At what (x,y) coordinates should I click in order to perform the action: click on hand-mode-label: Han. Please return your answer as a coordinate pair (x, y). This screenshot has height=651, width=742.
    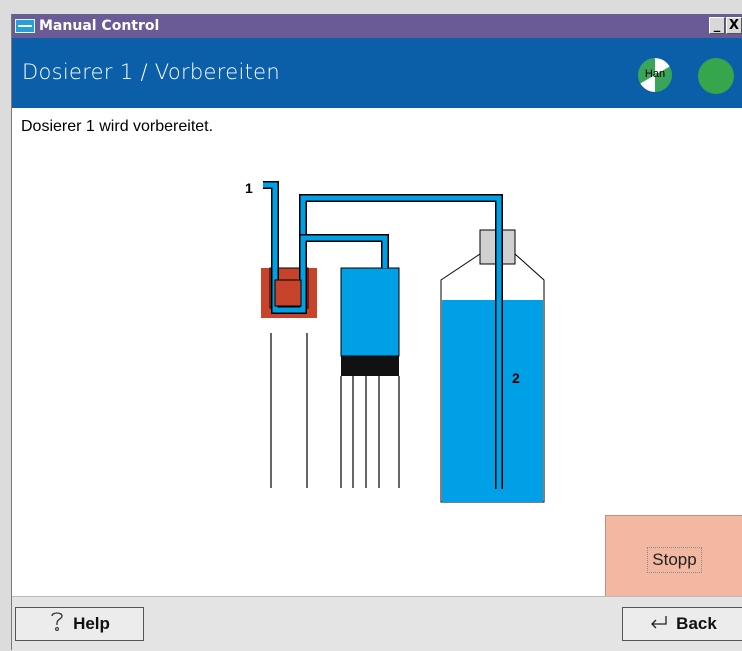
    Looking at the image, I should click on (655, 74).